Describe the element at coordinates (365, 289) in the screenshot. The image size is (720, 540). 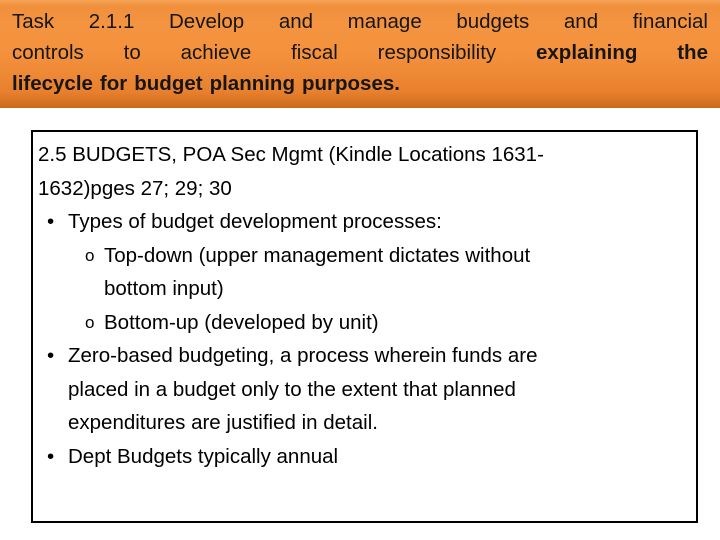
I see `sub-bullet-item-top-down-cont: bottom input)` at that location.